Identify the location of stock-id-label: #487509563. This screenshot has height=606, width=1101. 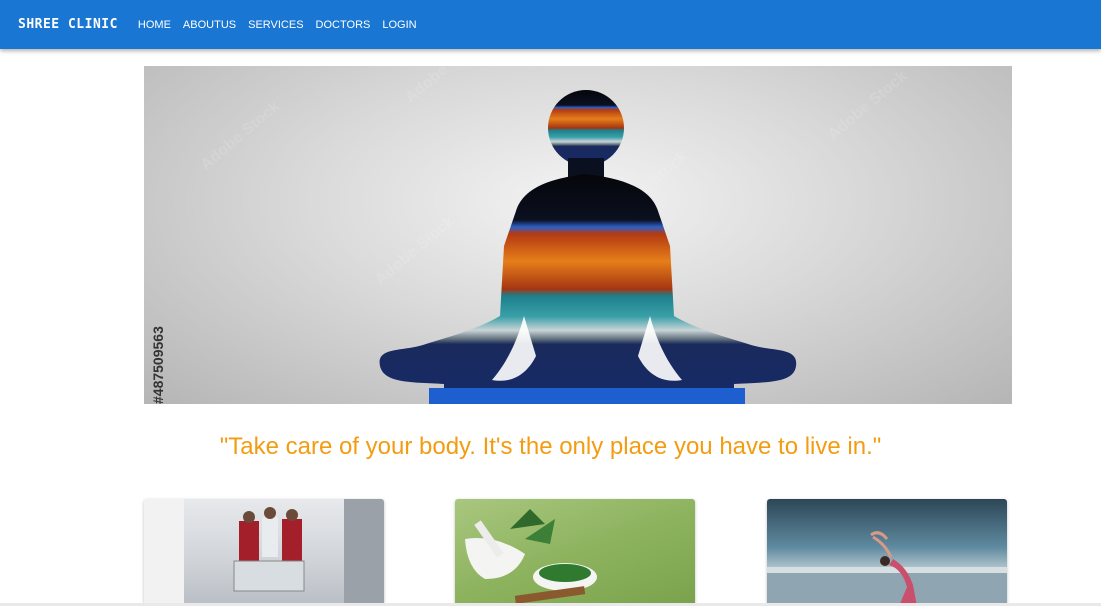
(158, 365).